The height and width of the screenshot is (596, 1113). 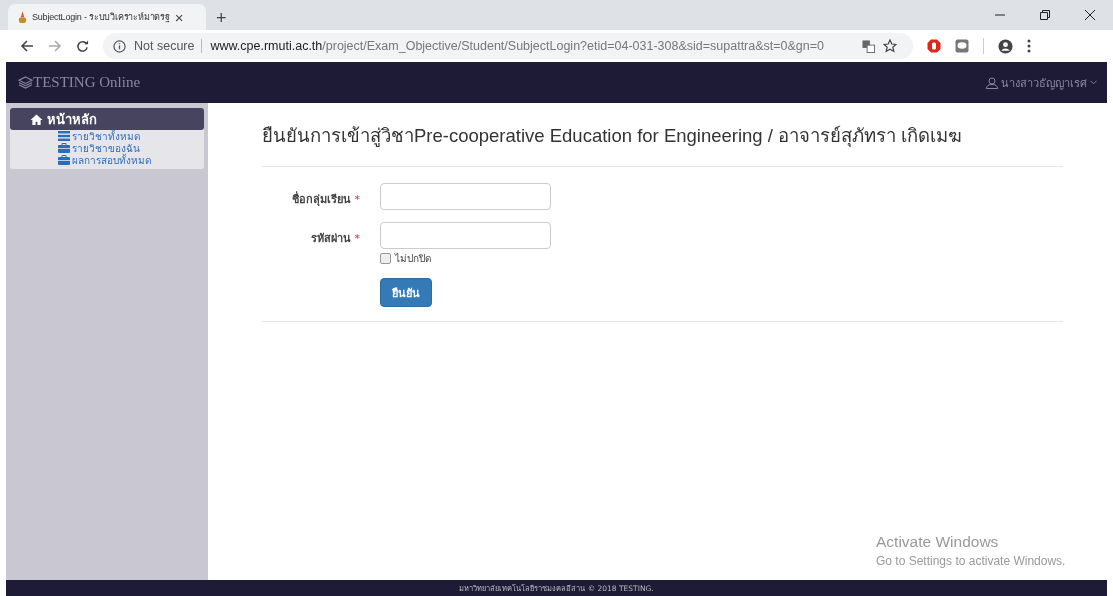 What do you see at coordinates (87, 82) in the screenshot?
I see `site-brand: TESTING Online` at bounding box center [87, 82].